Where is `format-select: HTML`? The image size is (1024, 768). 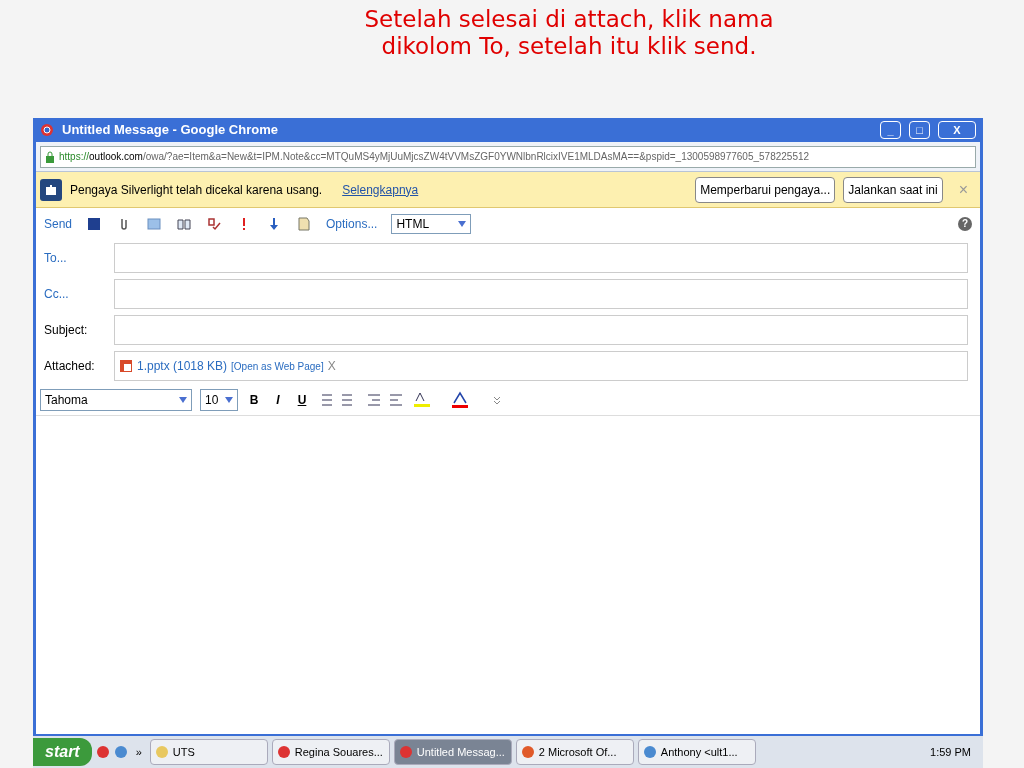
format-select: HTML is located at coordinates (431, 224).